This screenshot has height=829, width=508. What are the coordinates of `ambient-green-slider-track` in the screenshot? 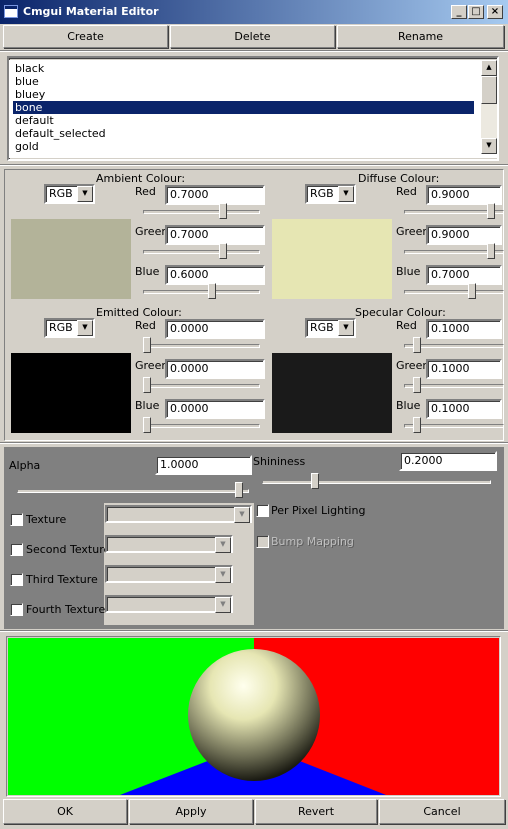 It's located at (201, 252).